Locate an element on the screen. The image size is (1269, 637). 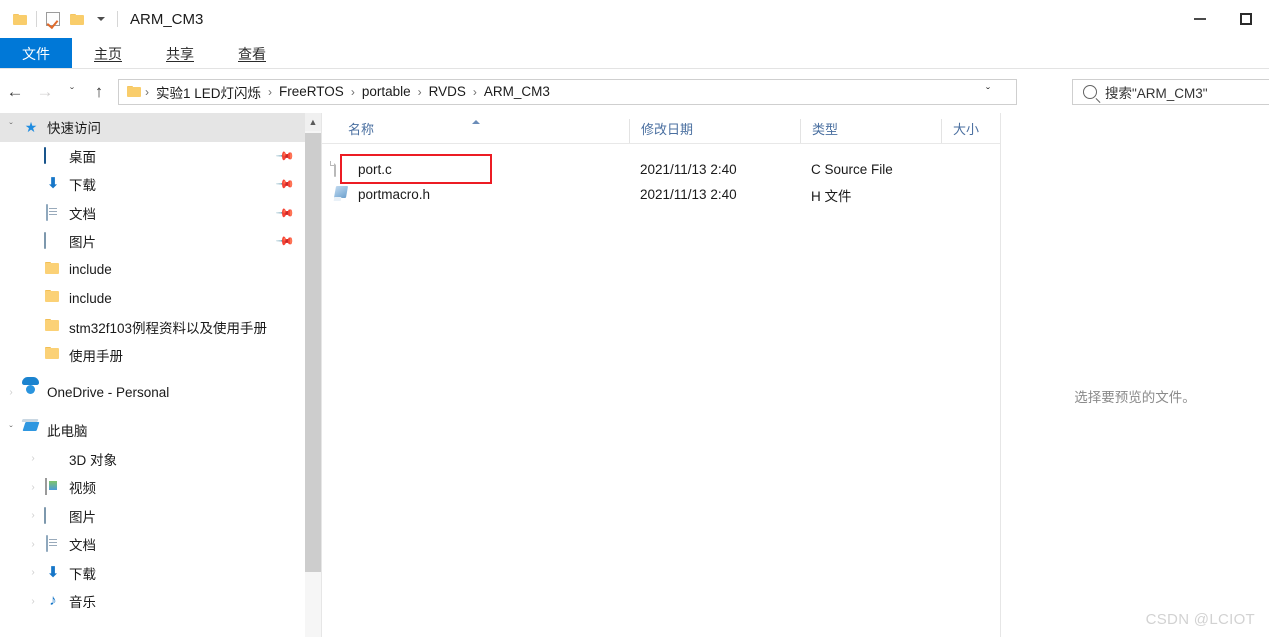
forward-button: → is located at coordinates (45, 92).